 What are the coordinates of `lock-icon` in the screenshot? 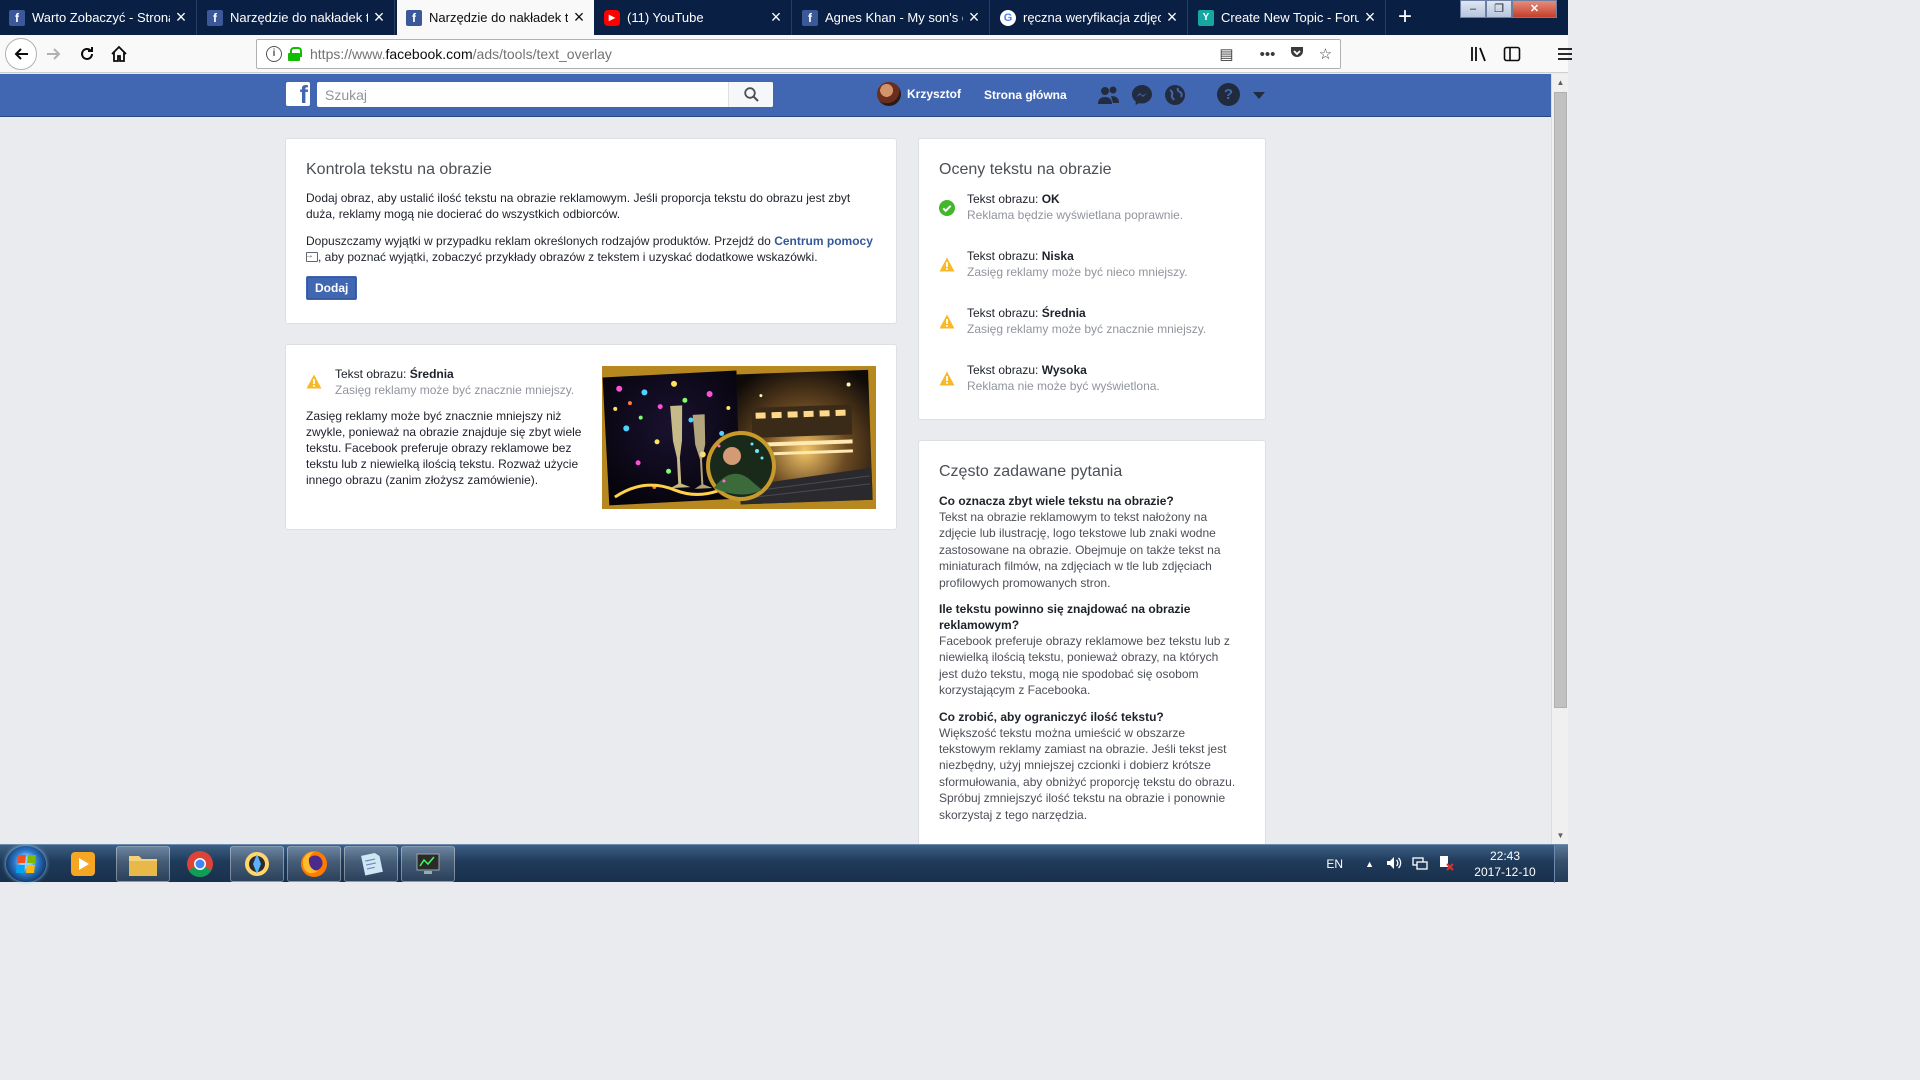 It's located at (295, 54).